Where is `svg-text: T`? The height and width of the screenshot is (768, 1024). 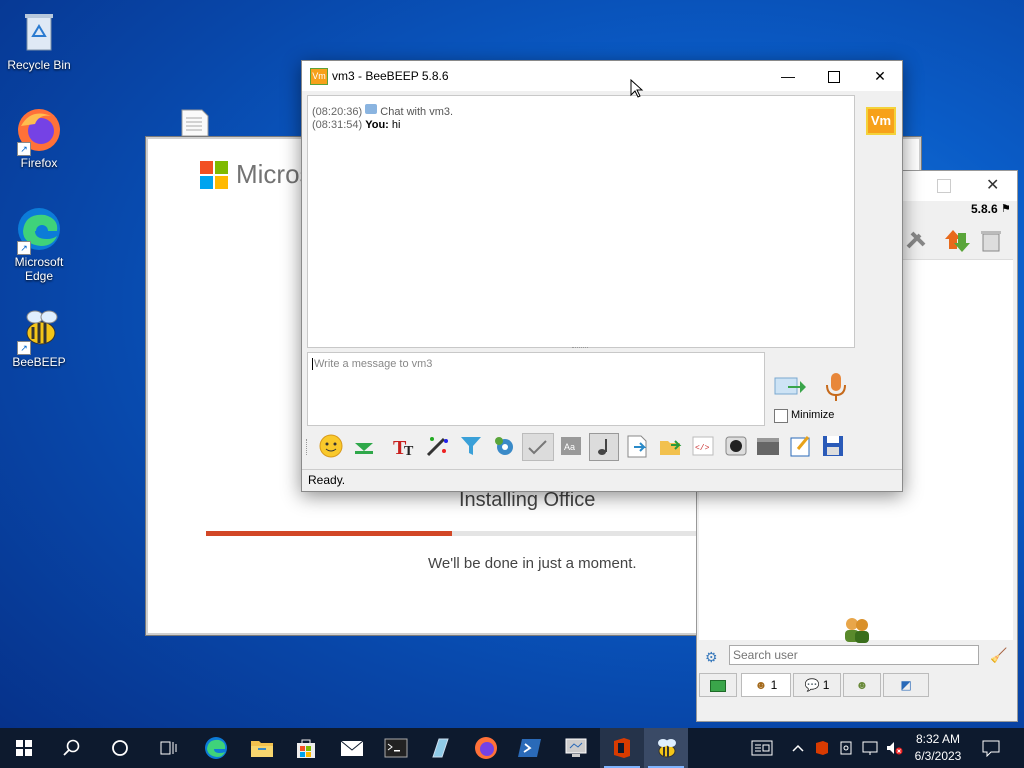
svg-text: T is located at coordinates (409, 451).